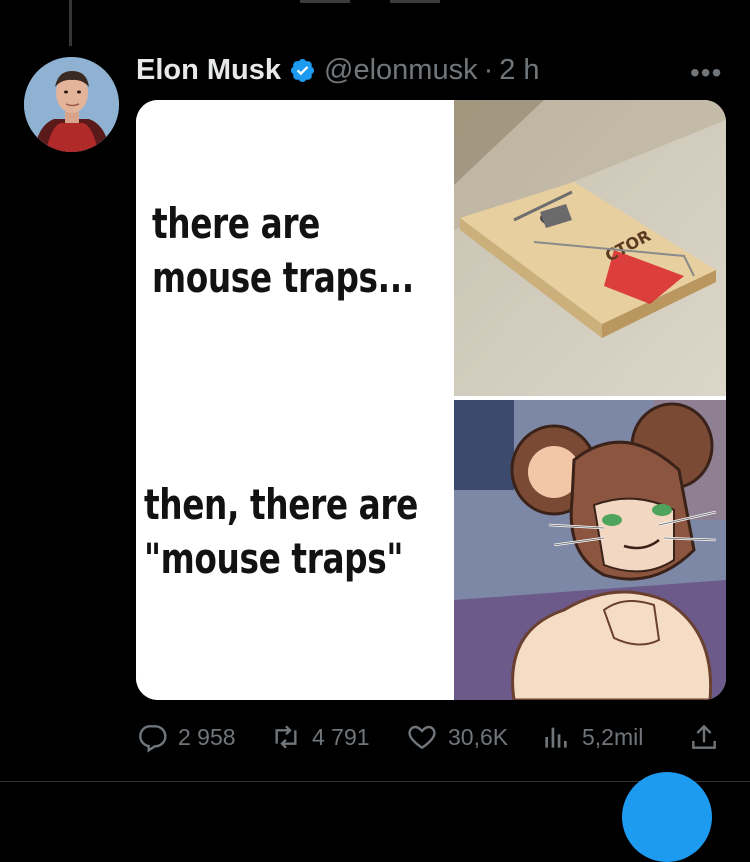 The height and width of the screenshot is (862, 750). I want to click on views-icon, so click(556, 737).